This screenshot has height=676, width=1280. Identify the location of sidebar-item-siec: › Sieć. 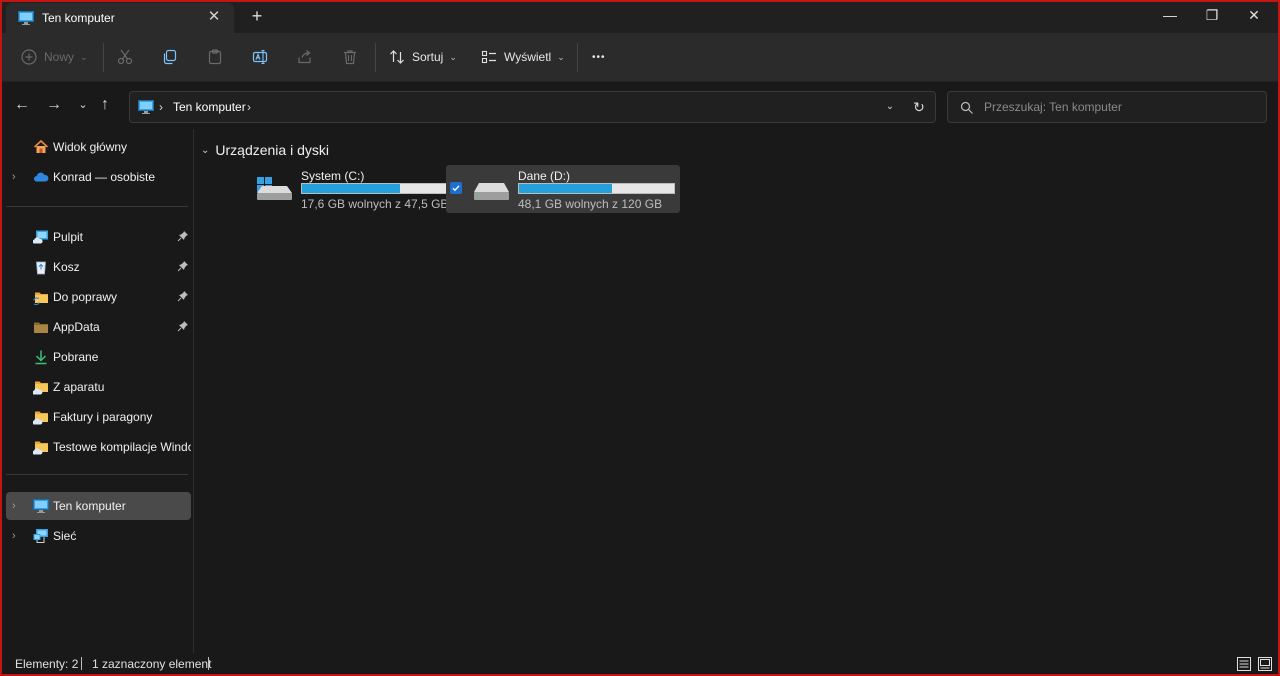
(98, 536).